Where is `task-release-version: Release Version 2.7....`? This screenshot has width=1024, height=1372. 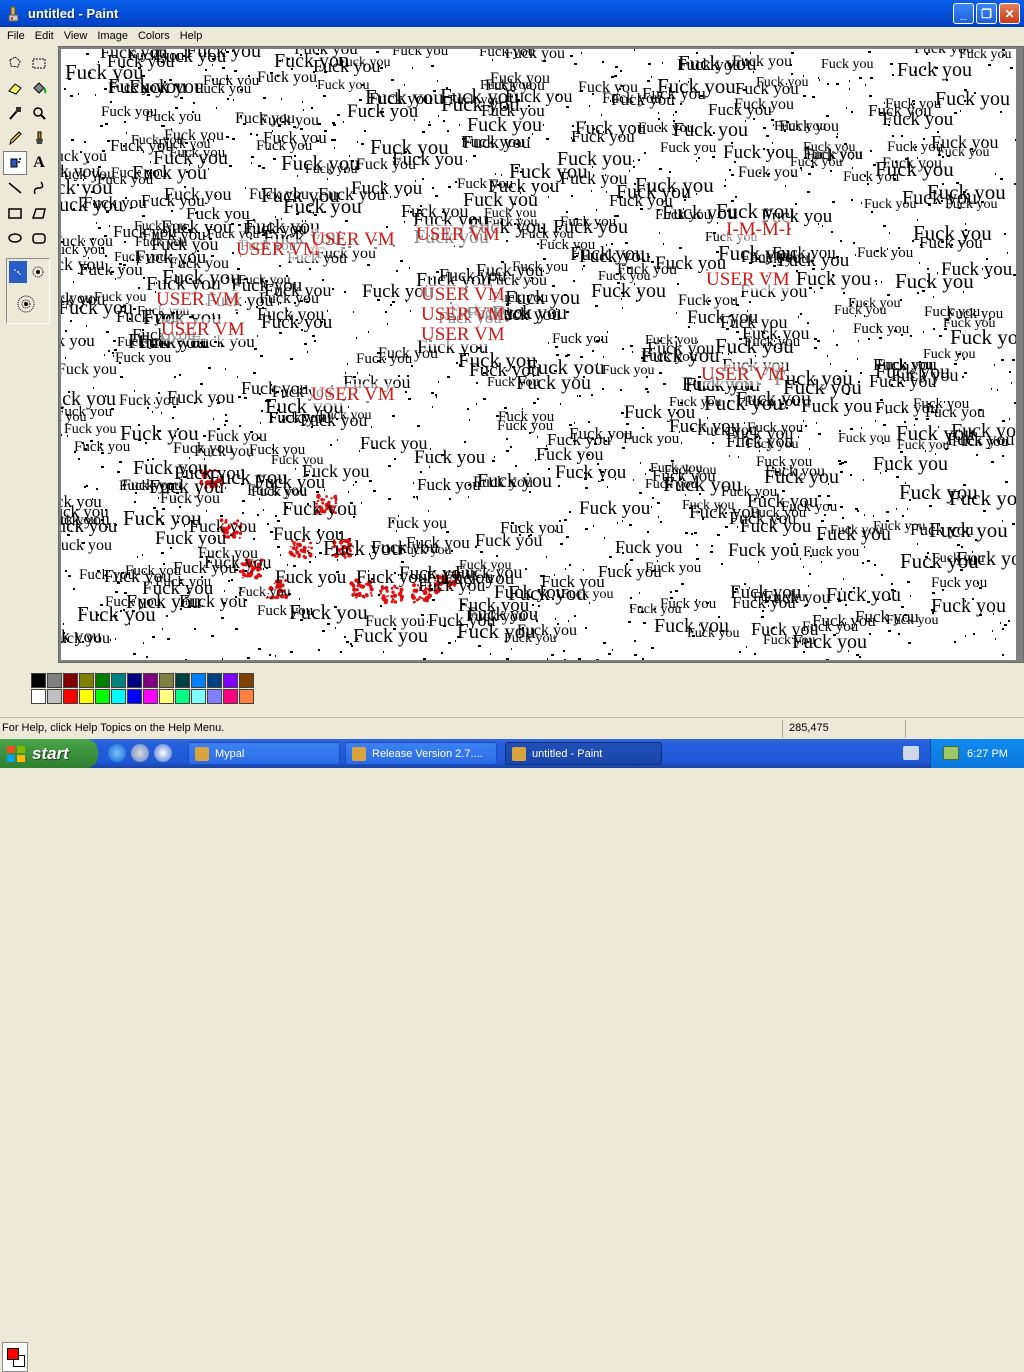 task-release-version: Release Version 2.7.... is located at coordinates (421, 753).